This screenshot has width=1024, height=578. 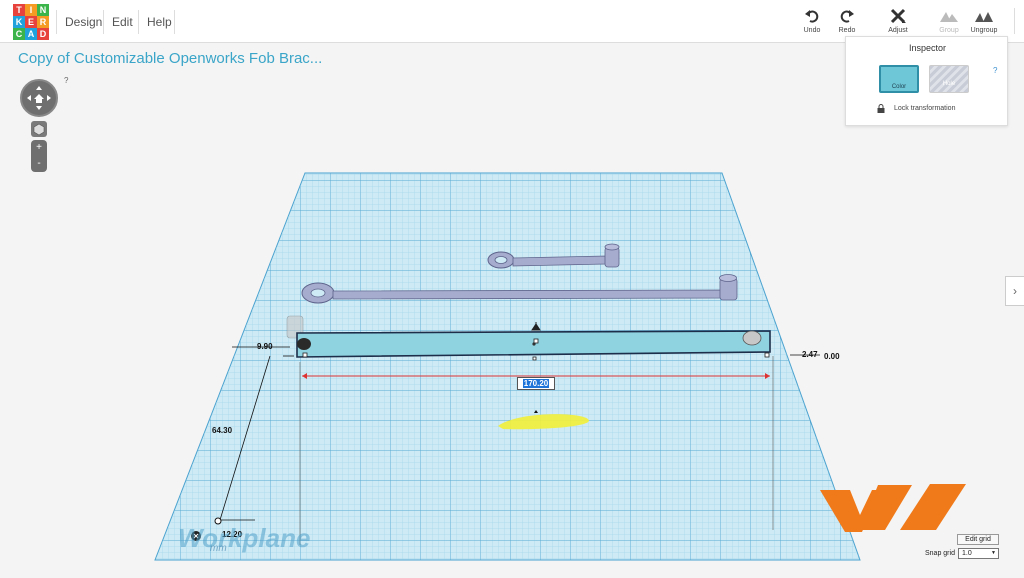 I want to click on help-icon: ?, so click(x=66, y=80).